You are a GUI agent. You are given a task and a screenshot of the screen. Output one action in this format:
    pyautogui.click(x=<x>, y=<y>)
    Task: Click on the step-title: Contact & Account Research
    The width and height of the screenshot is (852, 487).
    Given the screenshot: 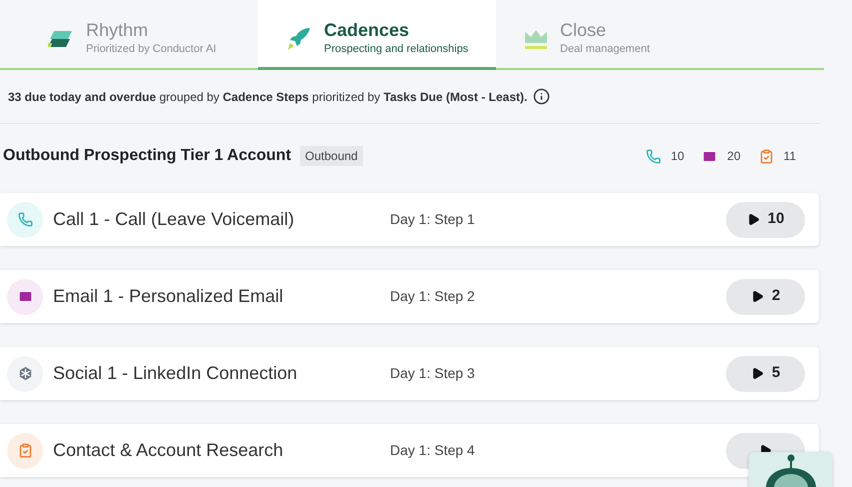 What is the action you would take?
    pyautogui.click(x=168, y=450)
    